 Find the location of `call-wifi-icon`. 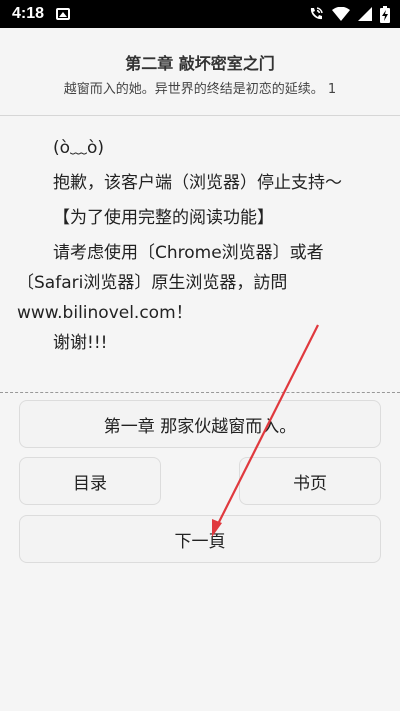

call-wifi-icon is located at coordinates (316, 13).